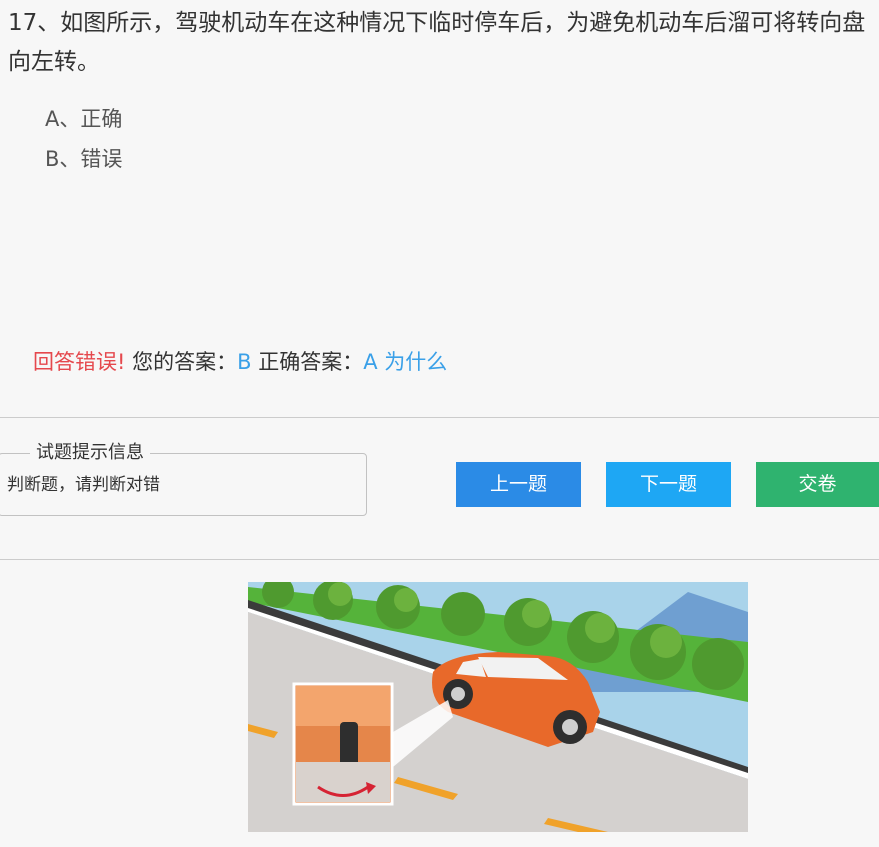 The width and height of the screenshot is (879, 847). I want to click on why-link: 为什么, so click(415, 362).